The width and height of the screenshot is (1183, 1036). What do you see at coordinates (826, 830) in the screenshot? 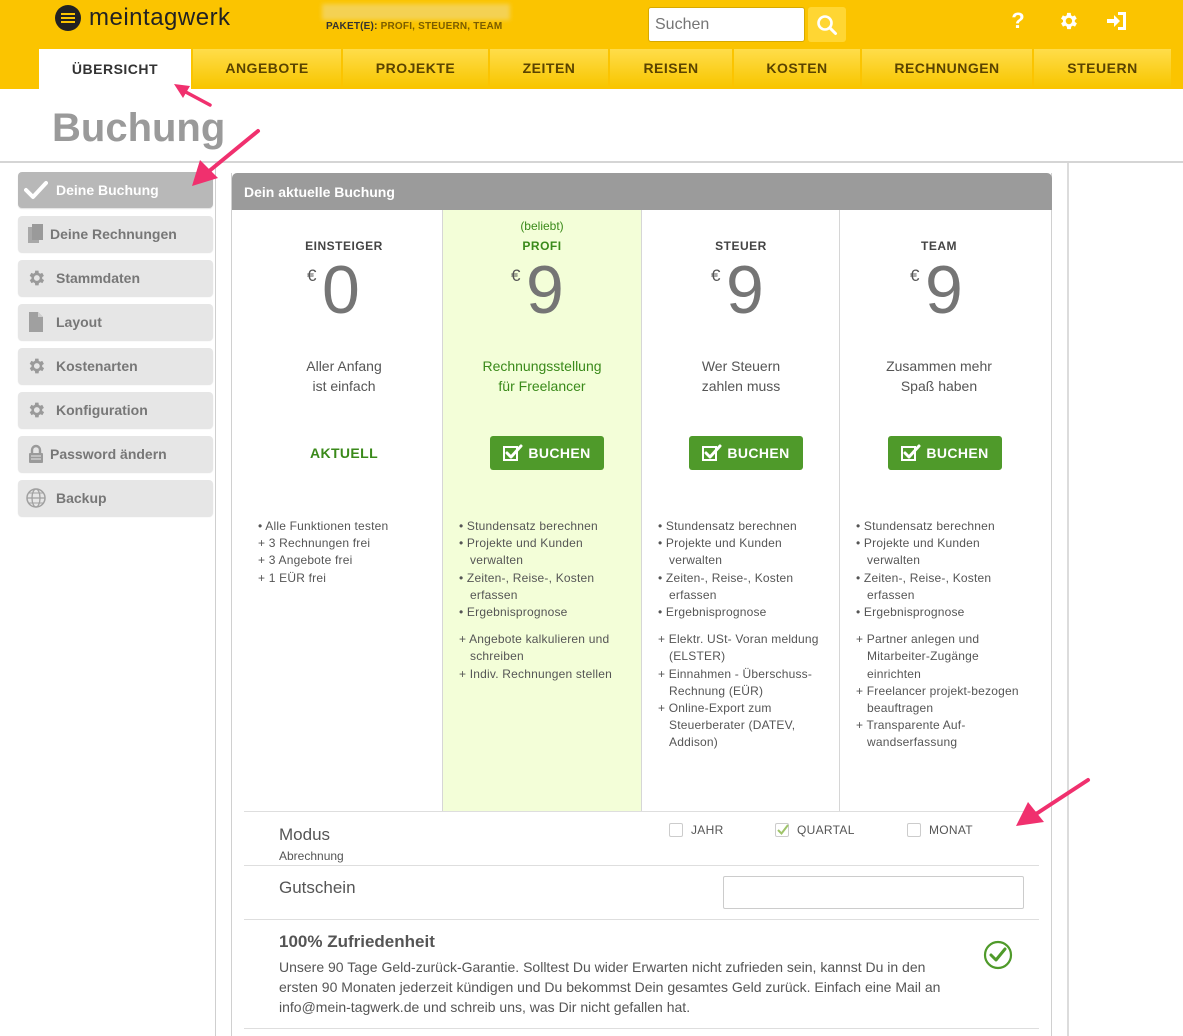
I see `option-label: QUARTAL` at bounding box center [826, 830].